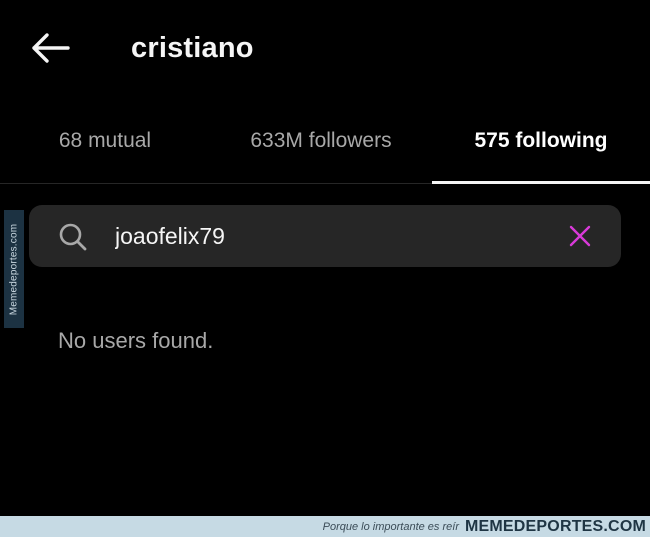  Describe the element at coordinates (192, 48) in the screenshot. I see `profile-username-title: cristiano` at that location.